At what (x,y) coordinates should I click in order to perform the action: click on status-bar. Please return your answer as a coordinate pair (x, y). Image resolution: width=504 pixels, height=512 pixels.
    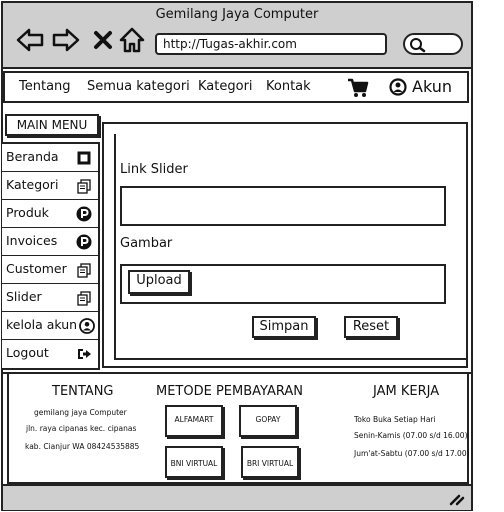
    Looking at the image, I should click on (237, 497).